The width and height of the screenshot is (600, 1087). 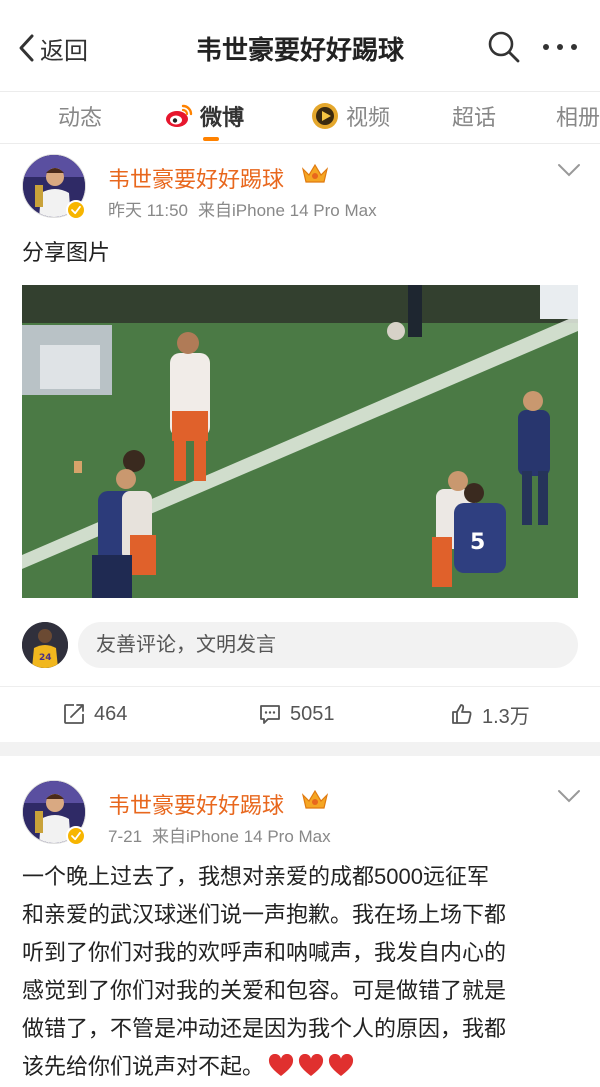 I want to click on feed-divider, so click(x=300, y=749).